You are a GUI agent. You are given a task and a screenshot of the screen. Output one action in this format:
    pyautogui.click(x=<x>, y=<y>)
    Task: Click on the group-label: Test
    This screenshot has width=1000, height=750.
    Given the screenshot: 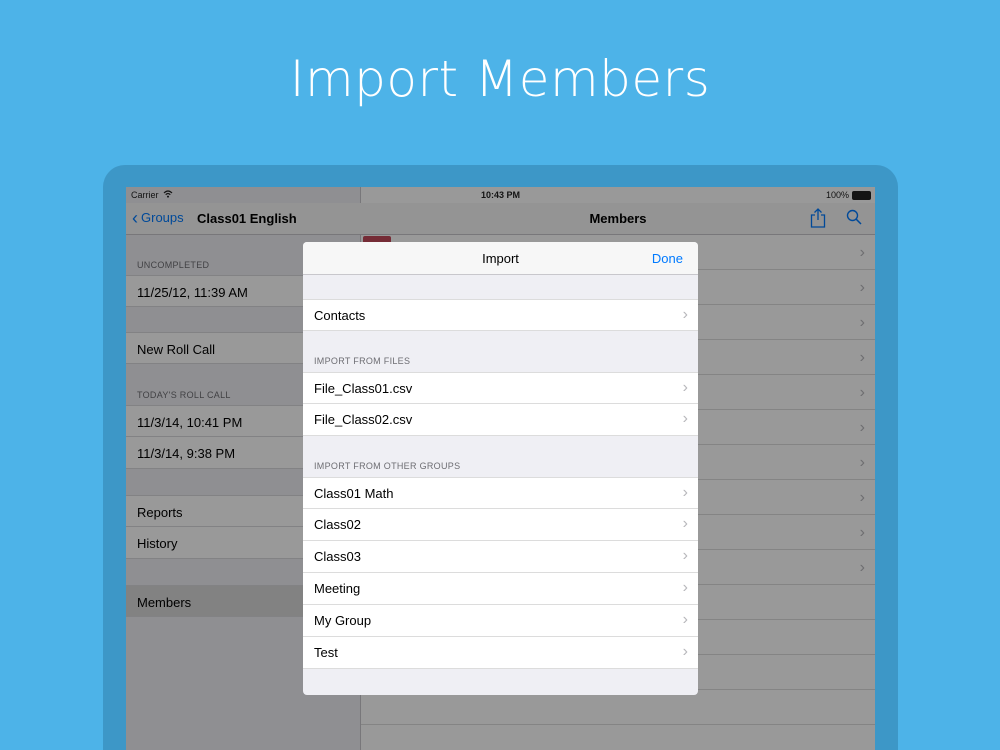 What is the action you would take?
    pyautogui.click(x=326, y=652)
    